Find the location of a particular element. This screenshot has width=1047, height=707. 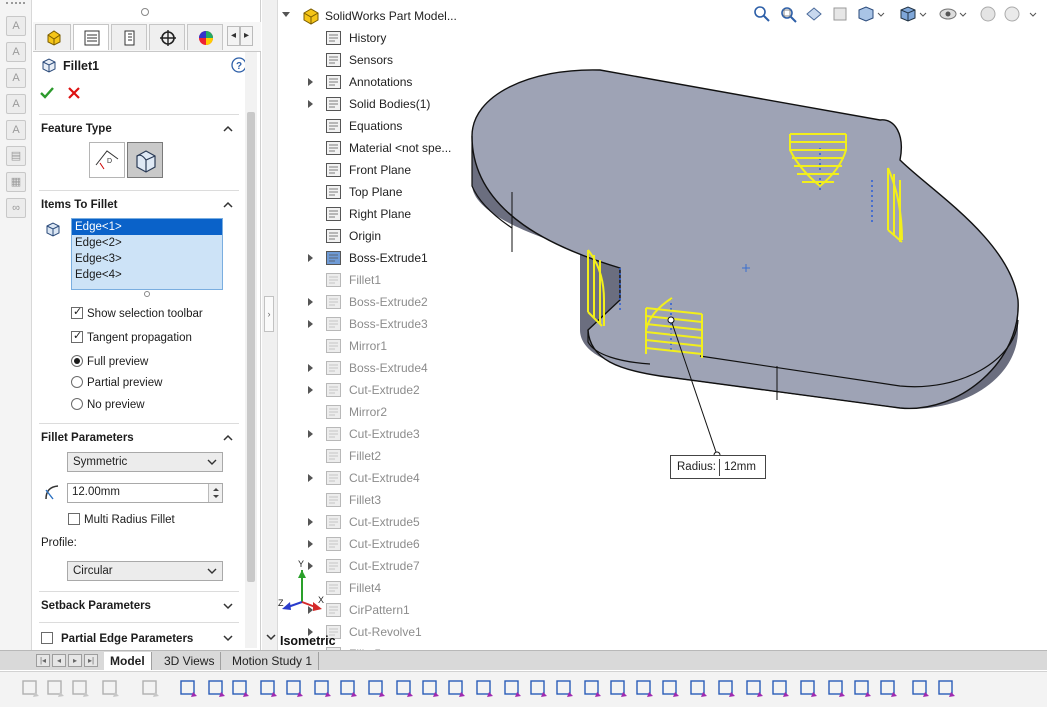

tree-item: Boss-Extrude2 is located at coordinates (388, 302).